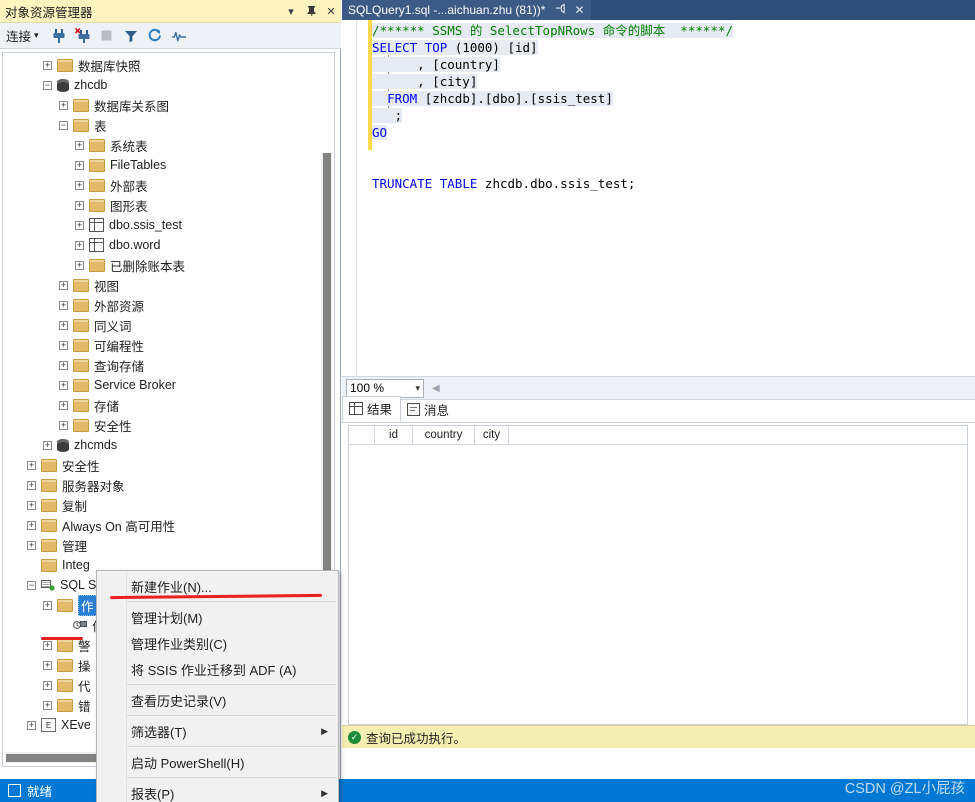 This screenshot has height=802, width=975. Describe the element at coordinates (394, 435) in the screenshot. I see `grid-header-id: id` at that location.